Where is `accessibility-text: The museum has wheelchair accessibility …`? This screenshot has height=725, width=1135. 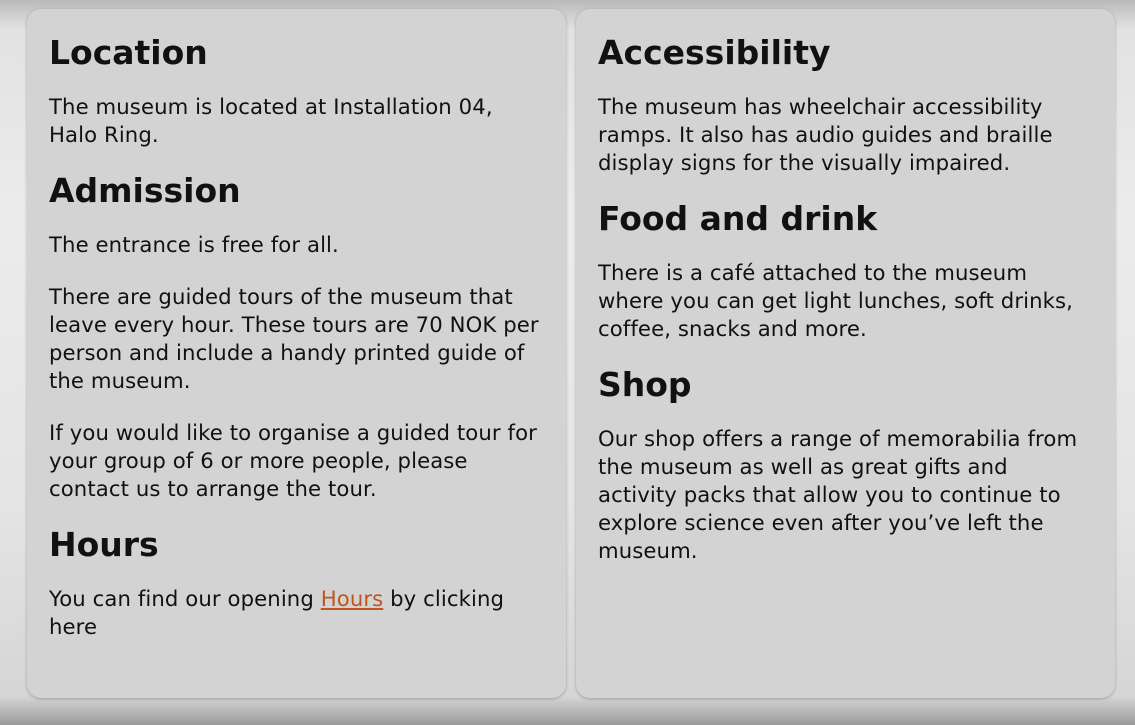
accessibility-text: The museum has wheelchair accessibility … is located at coordinates (825, 134).